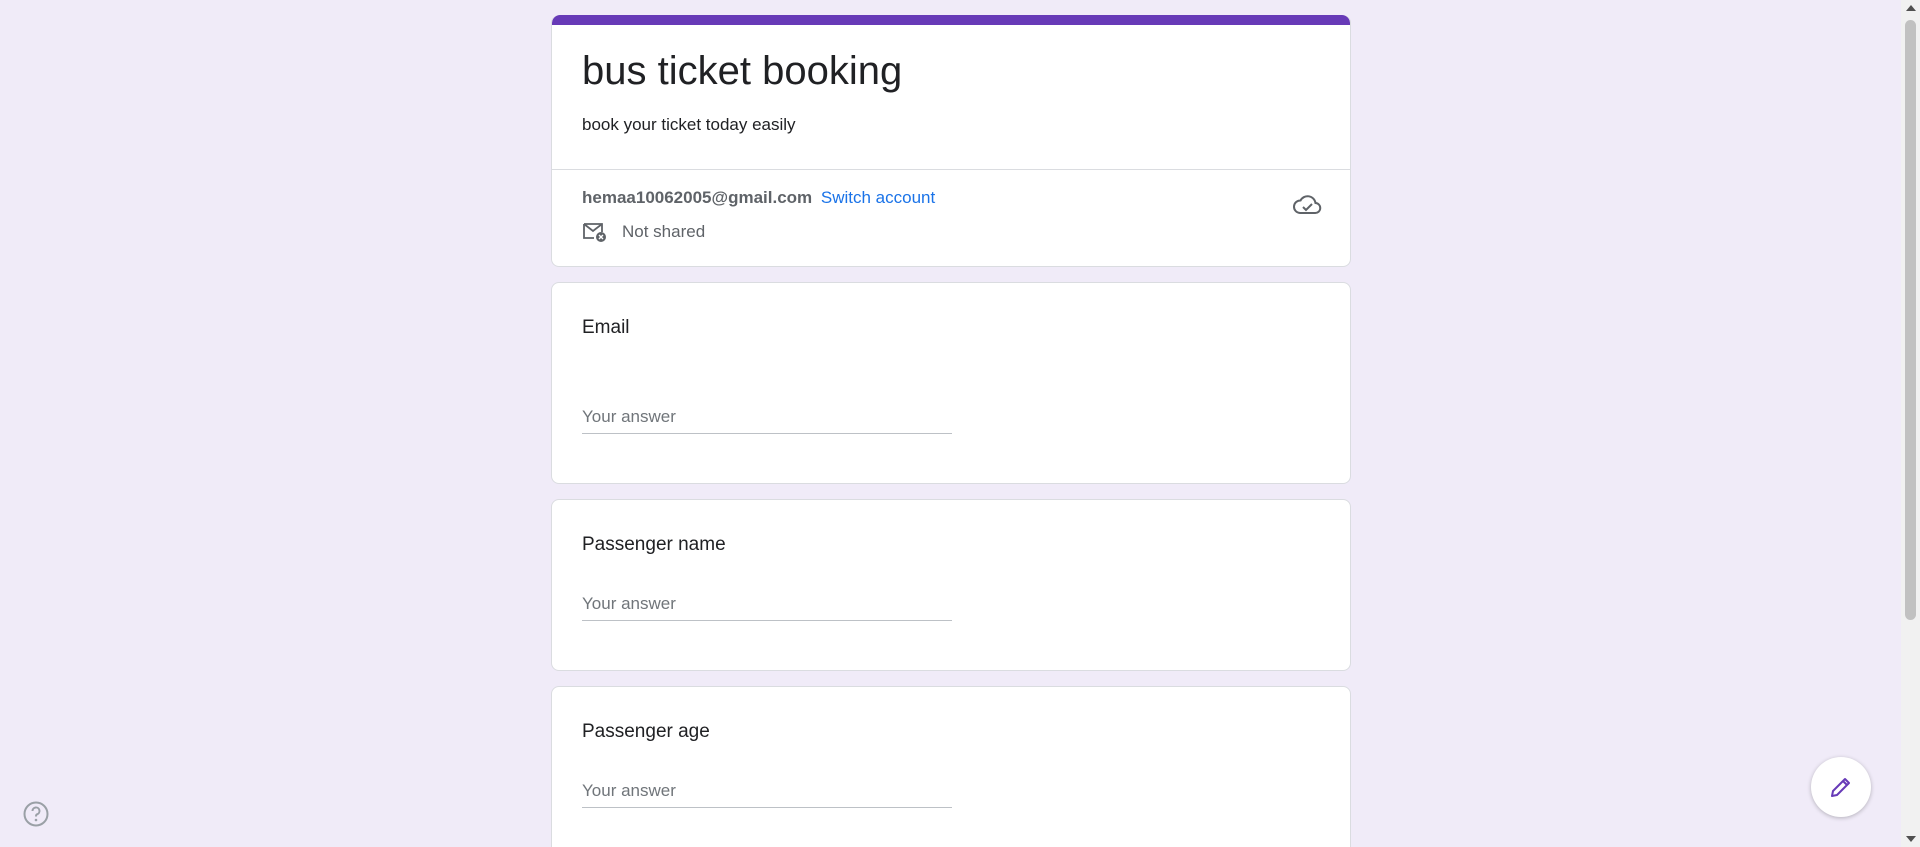 Image resolution: width=1920 pixels, height=847 pixels. I want to click on account-line: hemaa10062005@gmail.com Switch account, so click(951, 198).